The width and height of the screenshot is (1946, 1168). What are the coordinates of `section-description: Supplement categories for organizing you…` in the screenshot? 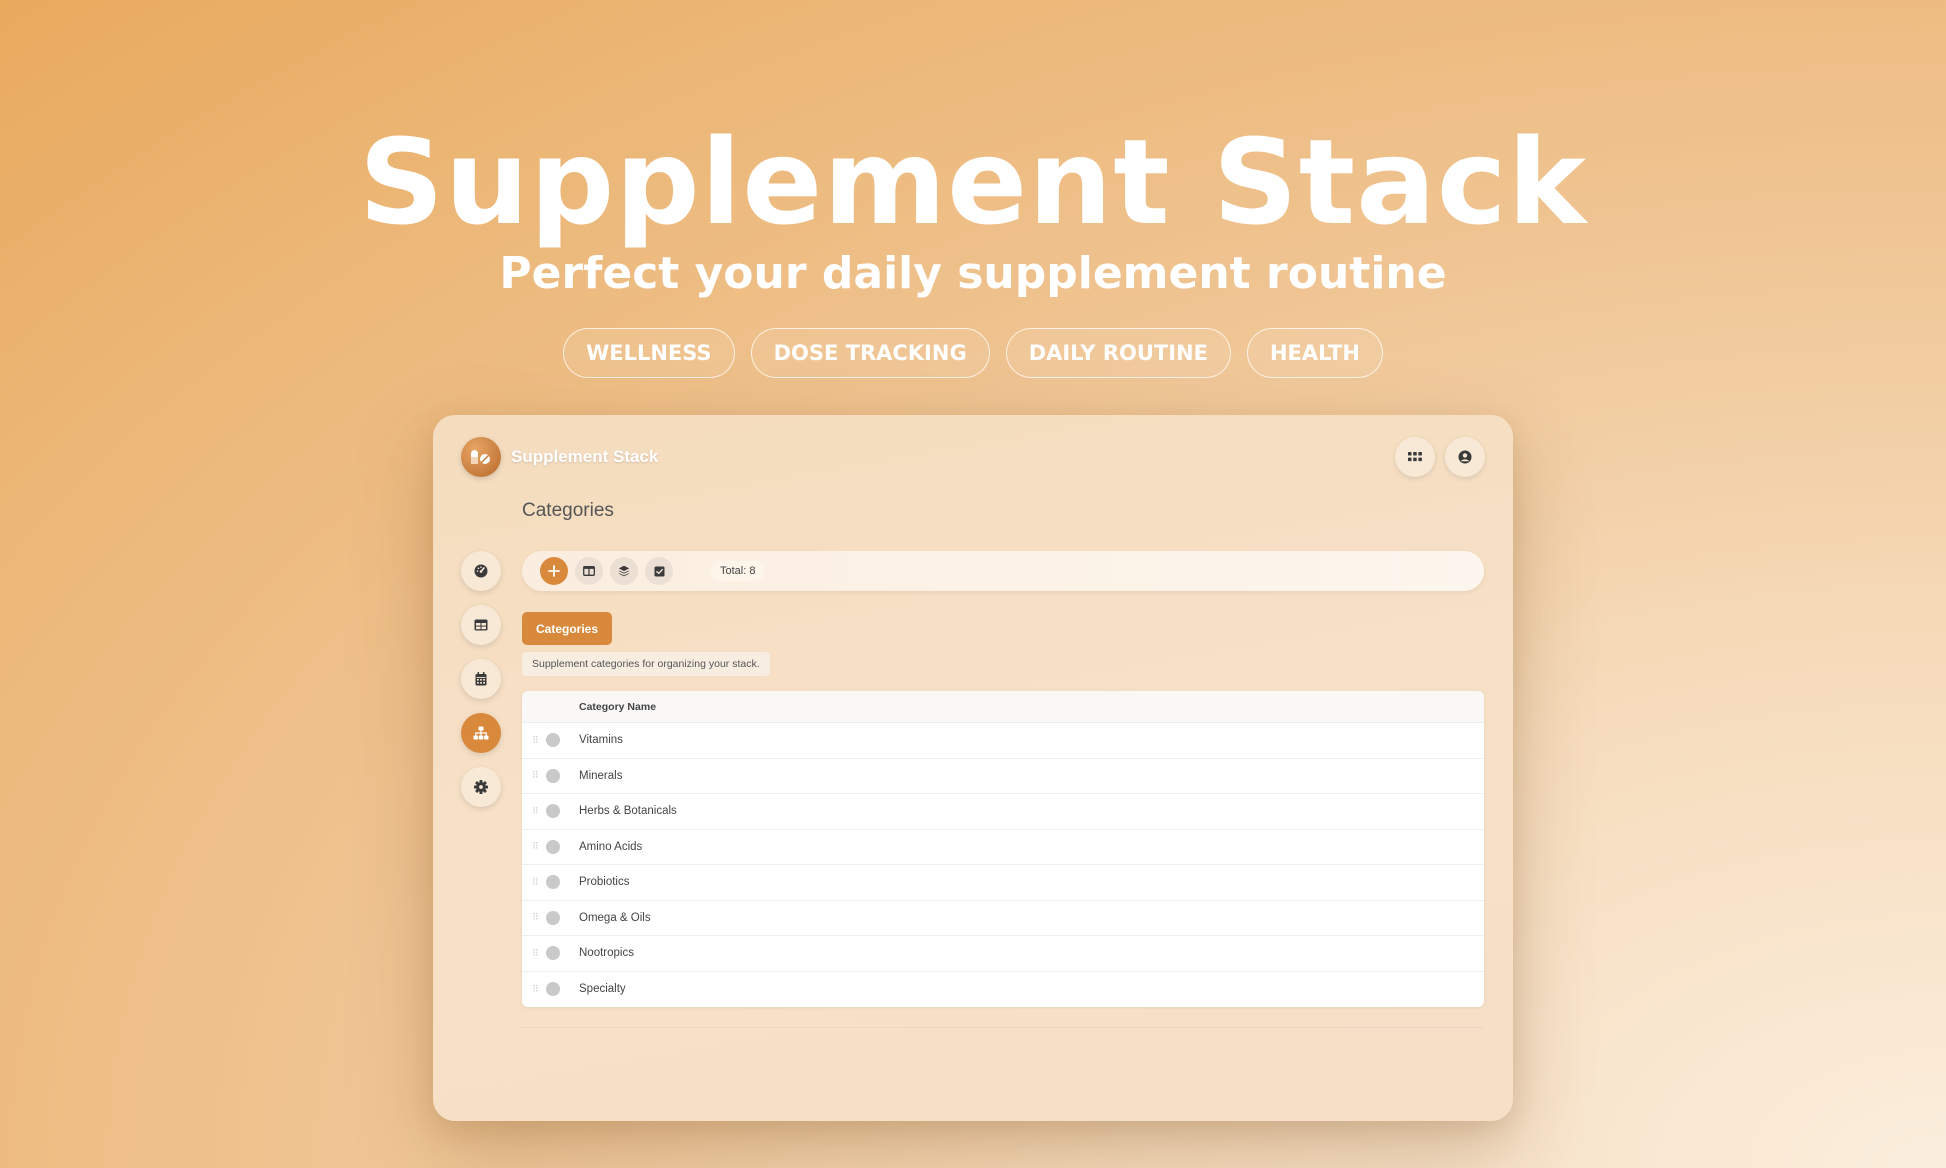 It's located at (646, 664).